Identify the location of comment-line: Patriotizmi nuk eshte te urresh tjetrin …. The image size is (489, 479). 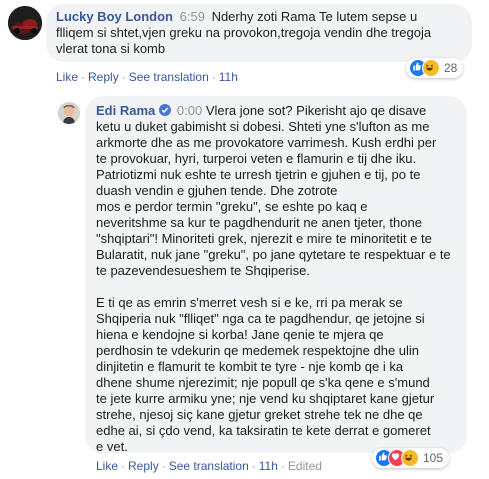
(258, 174).